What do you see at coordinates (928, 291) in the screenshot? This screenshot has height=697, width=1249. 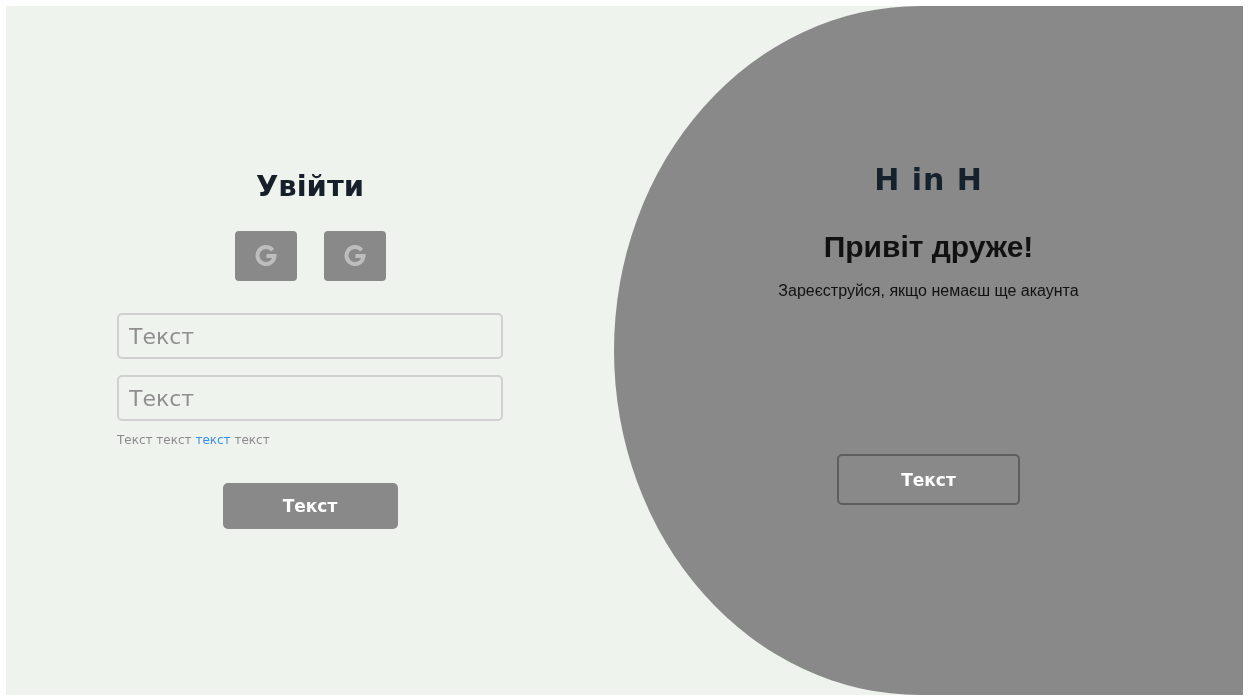 I see `welcome-subtitle: Зареєструйся, якщо немаєш ще акаунта` at bounding box center [928, 291].